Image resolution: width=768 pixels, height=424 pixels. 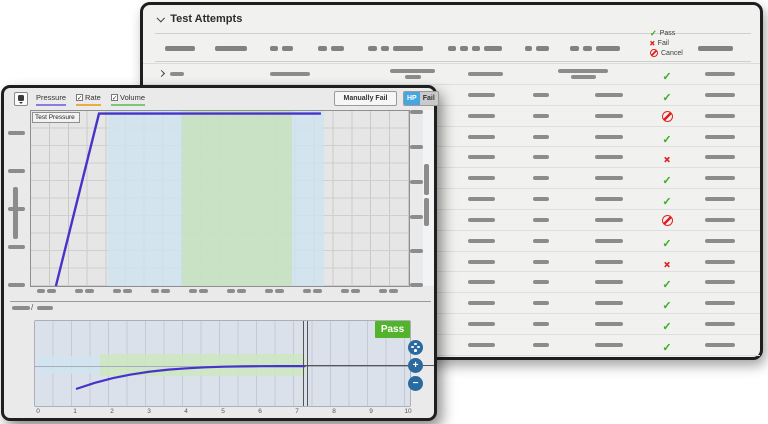 I want to click on reset-view-button, so click(x=415, y=347).